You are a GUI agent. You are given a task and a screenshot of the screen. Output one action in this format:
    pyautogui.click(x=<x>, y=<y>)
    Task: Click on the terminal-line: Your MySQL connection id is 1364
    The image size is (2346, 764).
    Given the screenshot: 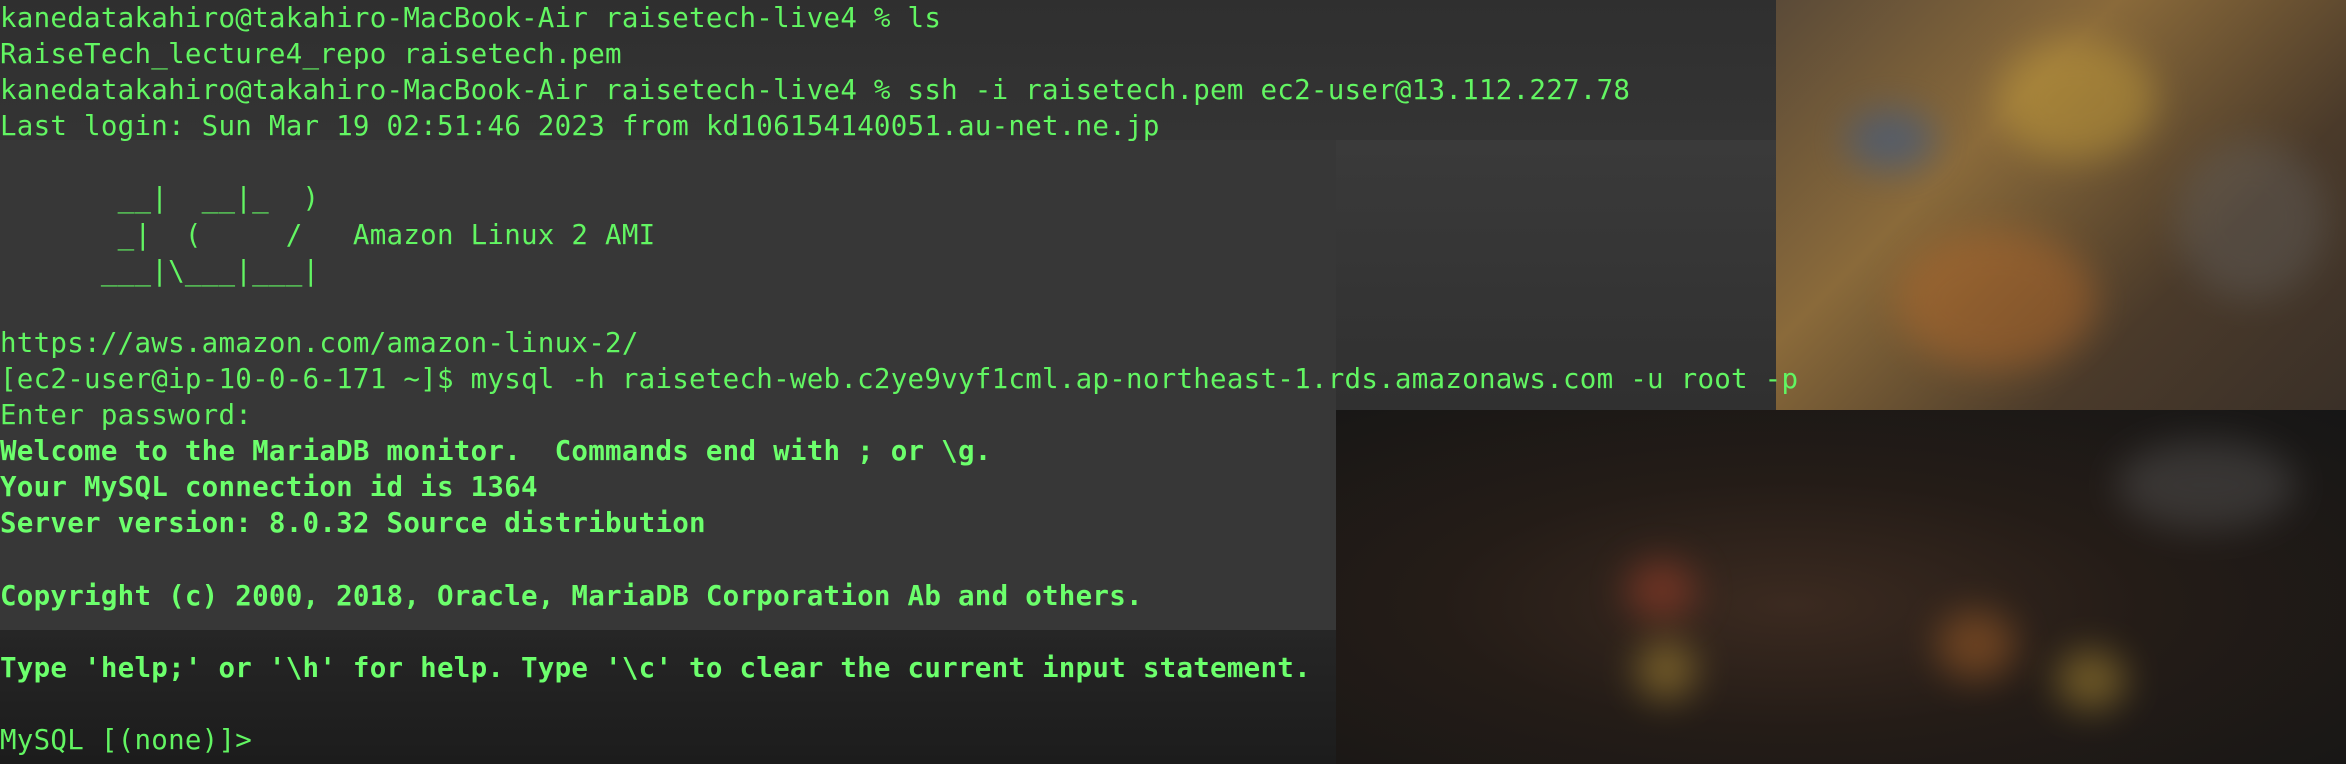 What is the action you would take?
    pyautogui.click(x=269, y=487)
    